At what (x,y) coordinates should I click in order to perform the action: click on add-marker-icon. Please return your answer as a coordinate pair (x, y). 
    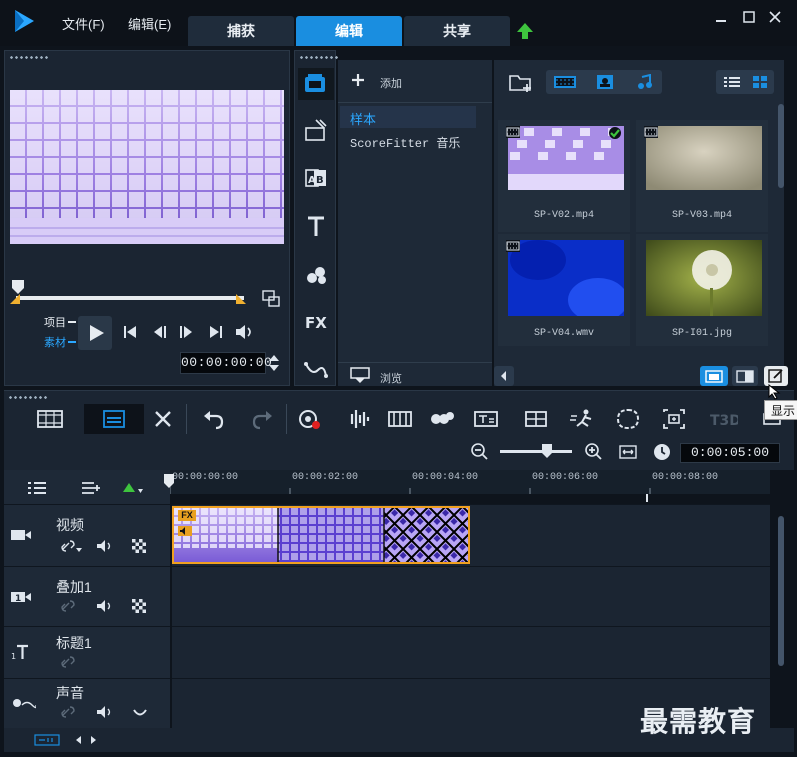
    Looking at the image, I should click on (133, 489).